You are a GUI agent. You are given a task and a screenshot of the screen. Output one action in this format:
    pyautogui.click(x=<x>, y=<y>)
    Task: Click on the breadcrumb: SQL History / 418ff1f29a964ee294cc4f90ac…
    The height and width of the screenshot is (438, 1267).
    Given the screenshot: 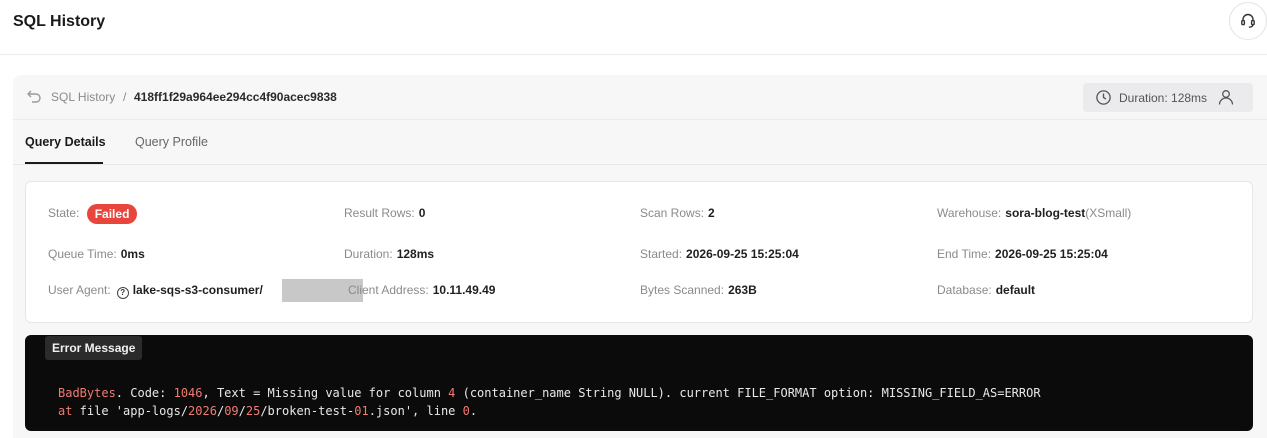 What is the action you would take?
    pyautogui.click(x=640, y=97)
    